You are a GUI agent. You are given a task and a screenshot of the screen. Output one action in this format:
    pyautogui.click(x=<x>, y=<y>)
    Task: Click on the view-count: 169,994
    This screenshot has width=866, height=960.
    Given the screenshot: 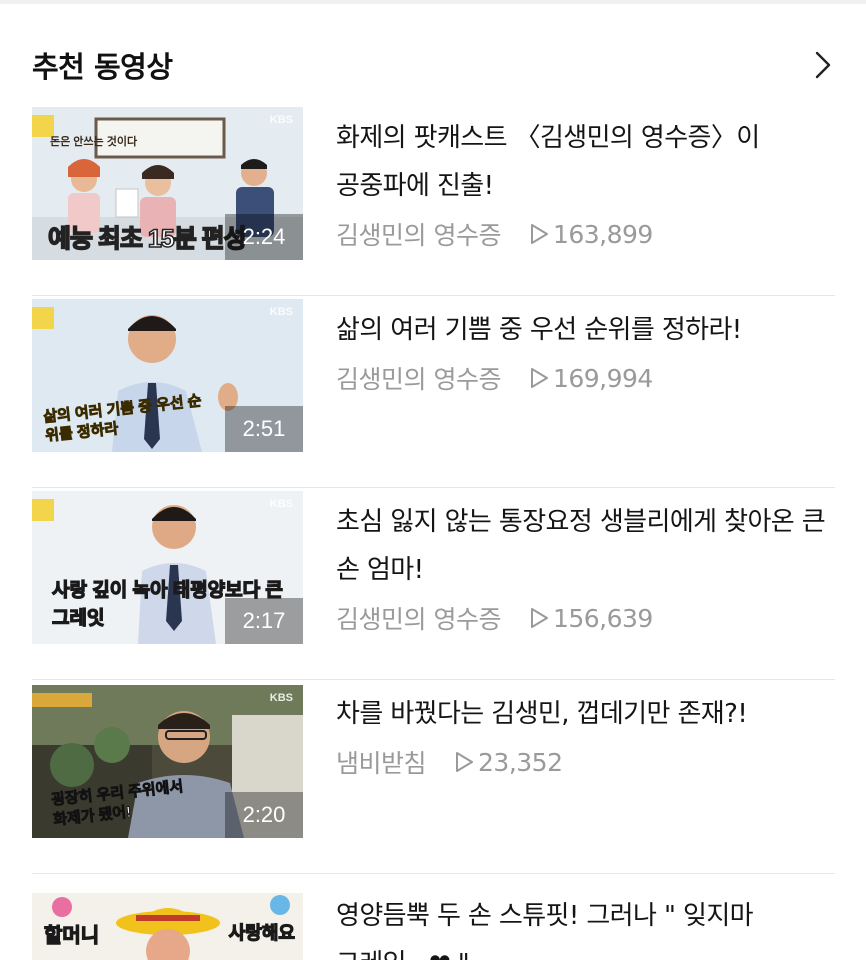 What is the action you would take?
    pyautogui.click(x=591, y=378)
    